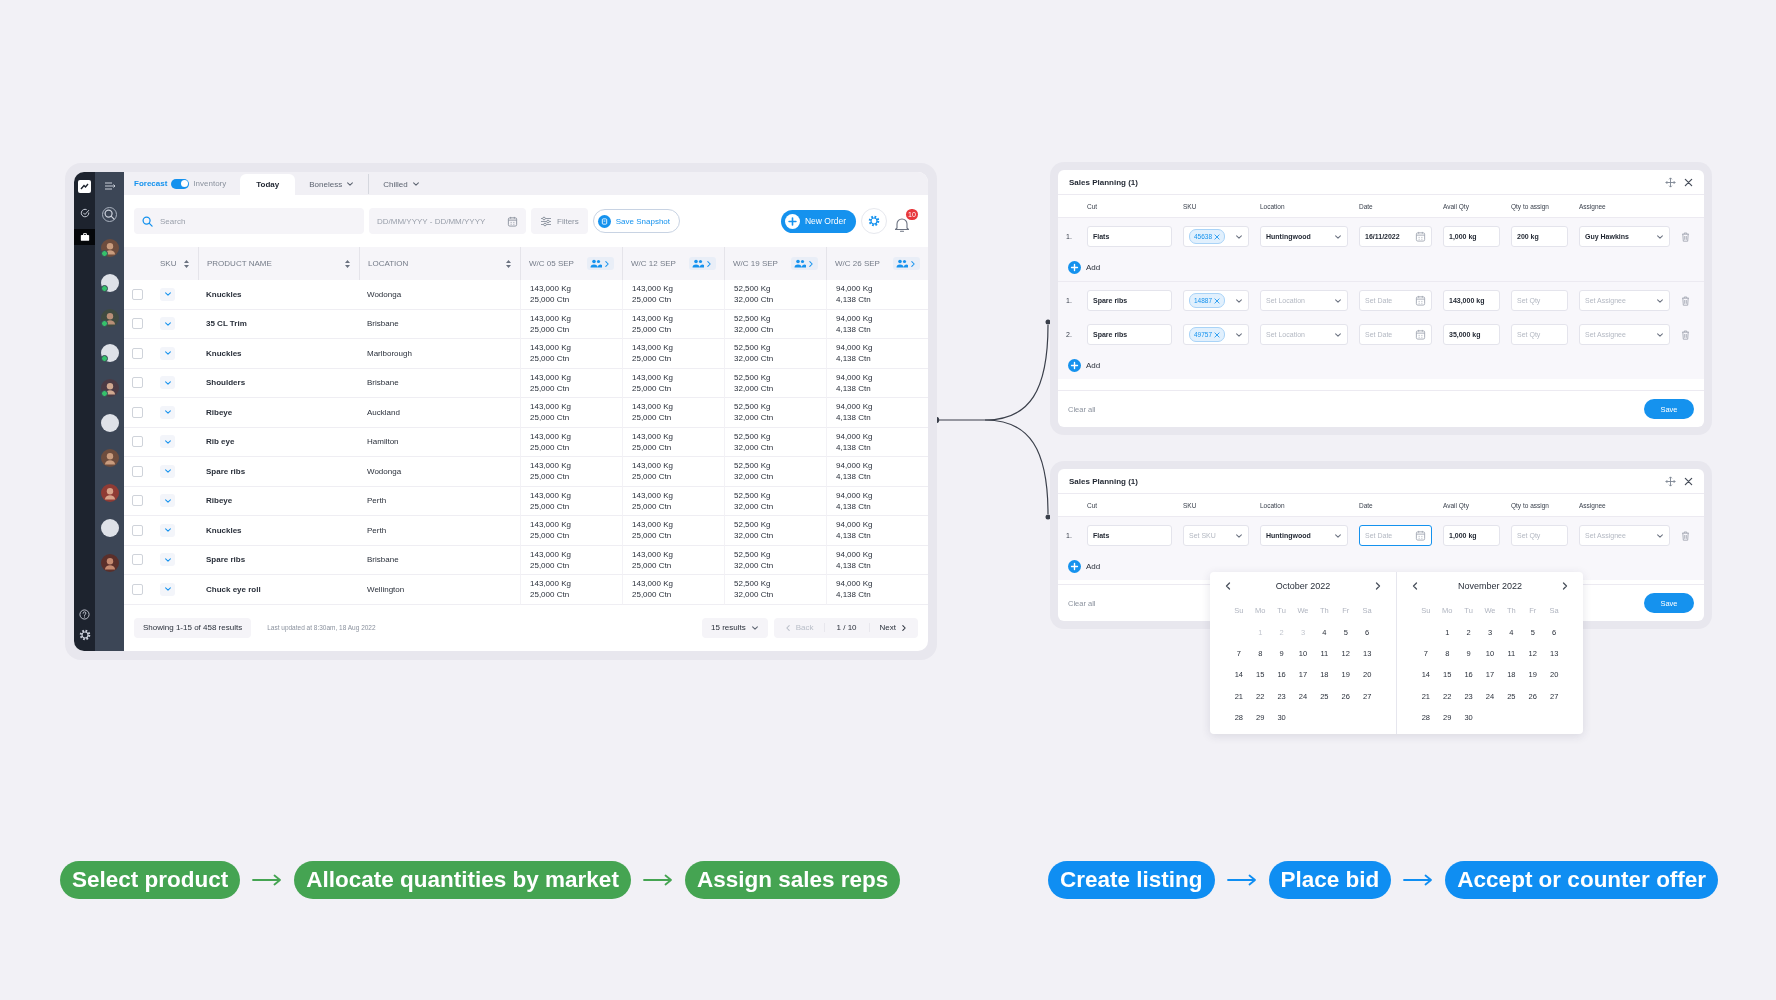  I want to click on view-toggle, so click(180, 183).